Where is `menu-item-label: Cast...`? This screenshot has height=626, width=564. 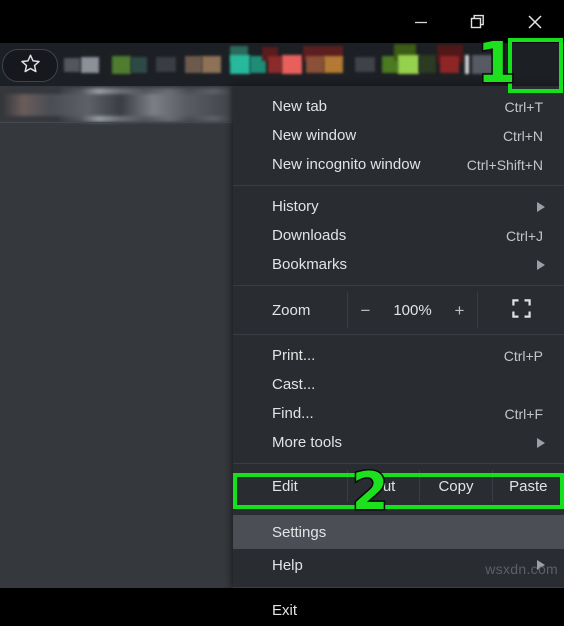 menu-item-label: Cast... is located at coordinates (294, 384).